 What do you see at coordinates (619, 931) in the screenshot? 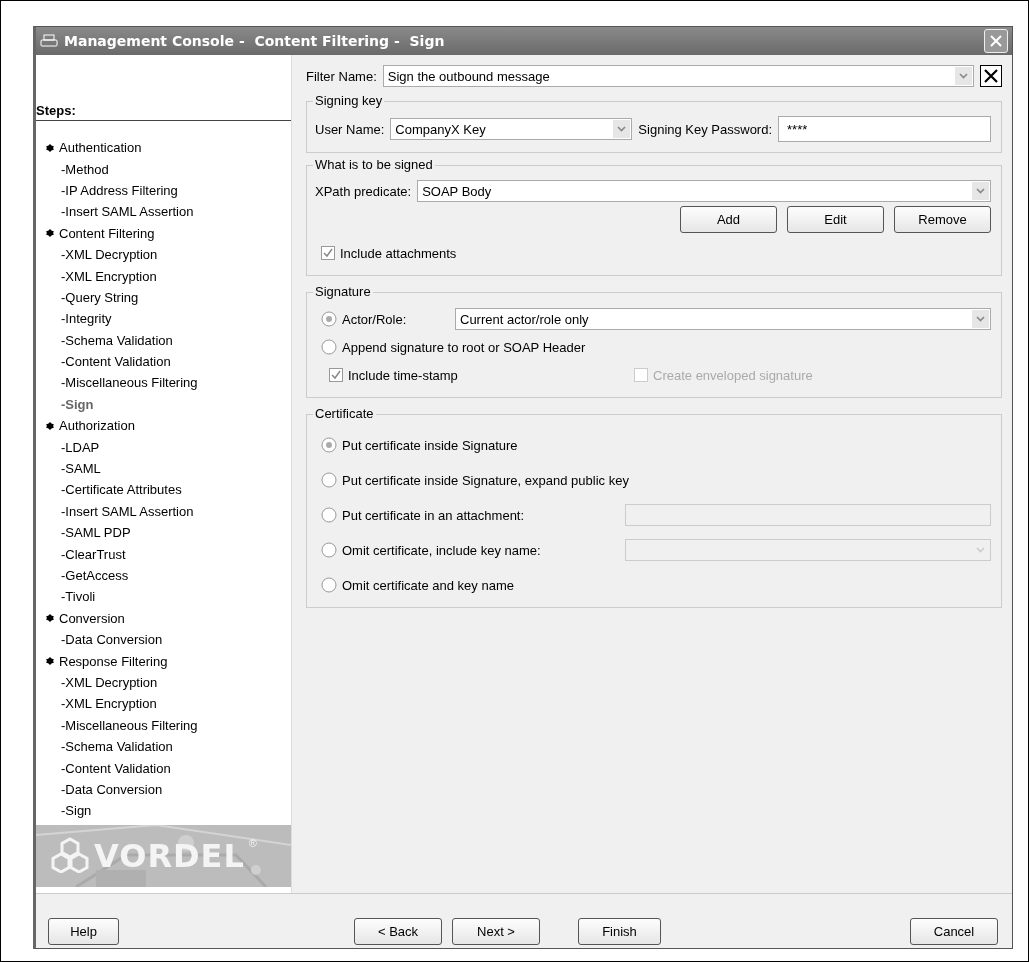
I see `finish-button: Finish` at bounding box center [619, 931].